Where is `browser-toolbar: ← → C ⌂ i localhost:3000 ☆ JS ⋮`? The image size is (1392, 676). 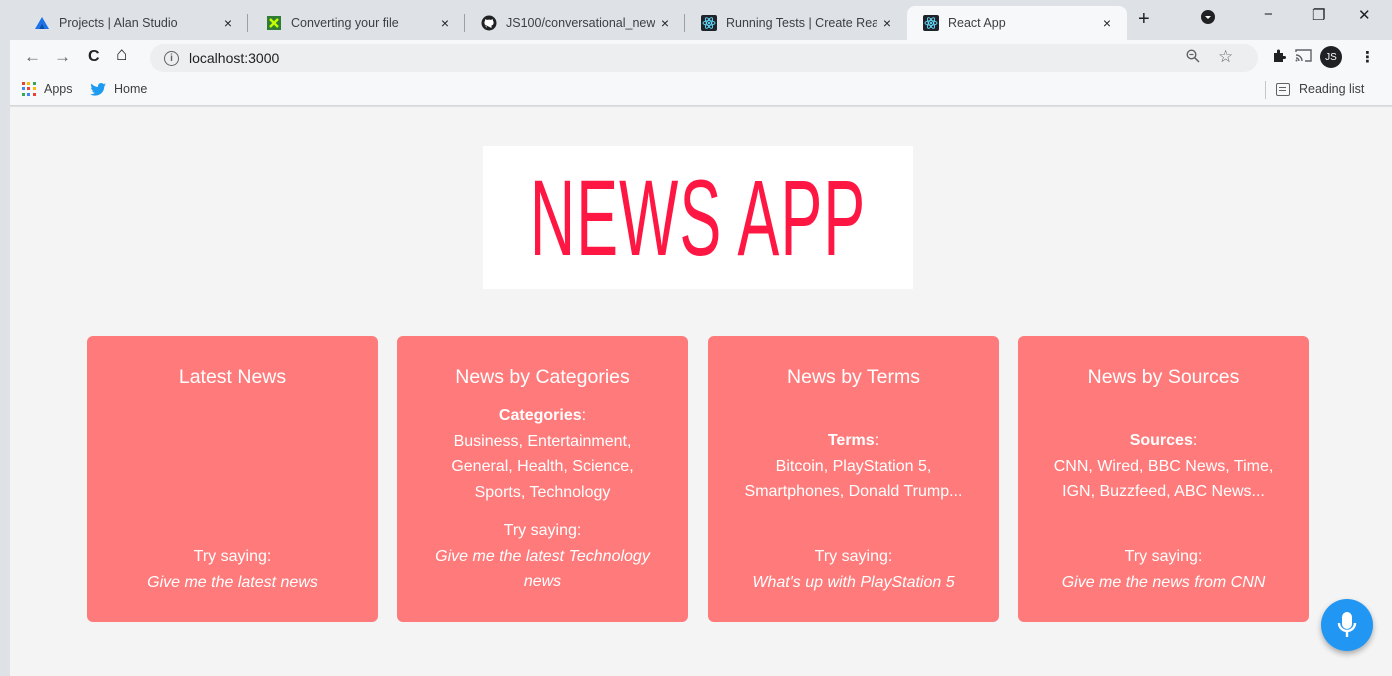
browser-toolbar: ← → C ⌂ i localhost:3000 ☆ JS ⋮ is located at coordinates (701, 58).